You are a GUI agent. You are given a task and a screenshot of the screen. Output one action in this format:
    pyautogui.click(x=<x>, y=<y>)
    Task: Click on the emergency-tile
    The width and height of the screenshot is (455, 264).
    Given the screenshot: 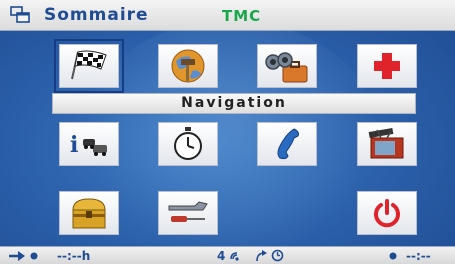 What is the action you would take?
    pyautogui.click(x=387, y=66)
    